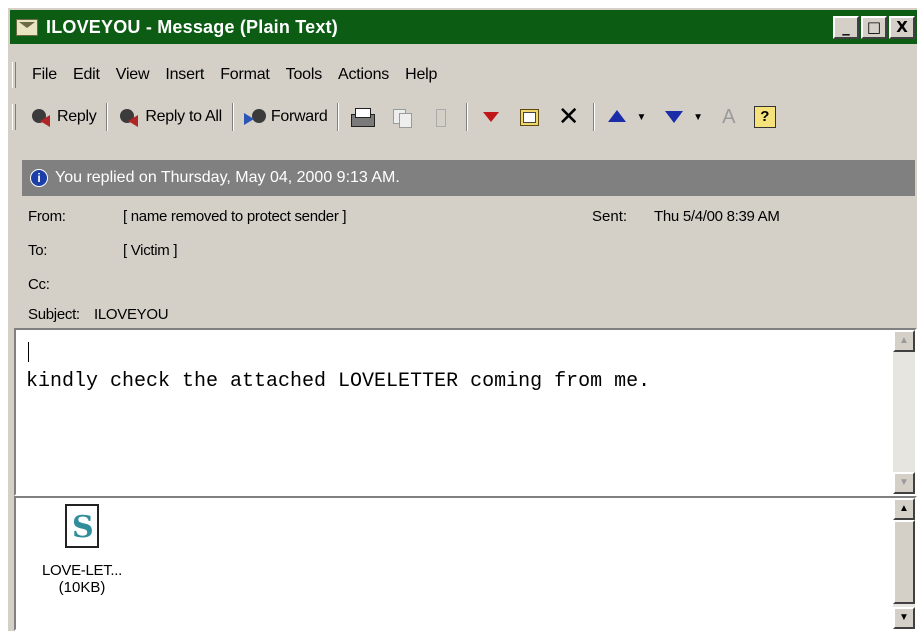 This screenshot has width=917, height=631. Describe the element at coordinates (131, 314) in the screenshot. I see `subject-value: ILOVEYOU` at that location.